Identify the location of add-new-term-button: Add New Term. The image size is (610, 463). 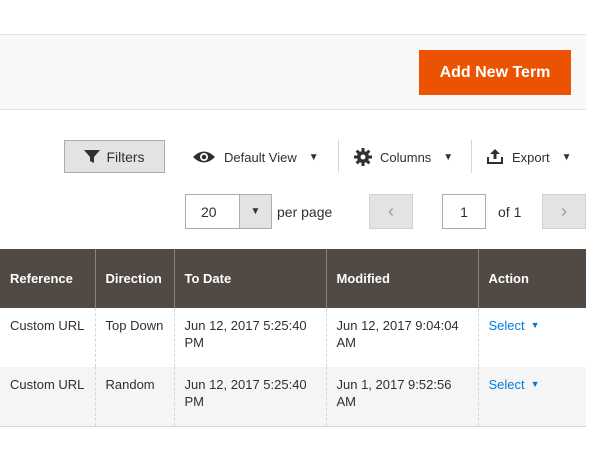
(495, 72).